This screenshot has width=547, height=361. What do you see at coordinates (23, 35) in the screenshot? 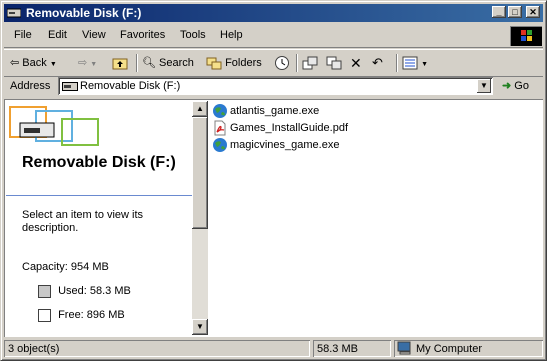
I see `menu-file: File` at bounding box center [23, 35].